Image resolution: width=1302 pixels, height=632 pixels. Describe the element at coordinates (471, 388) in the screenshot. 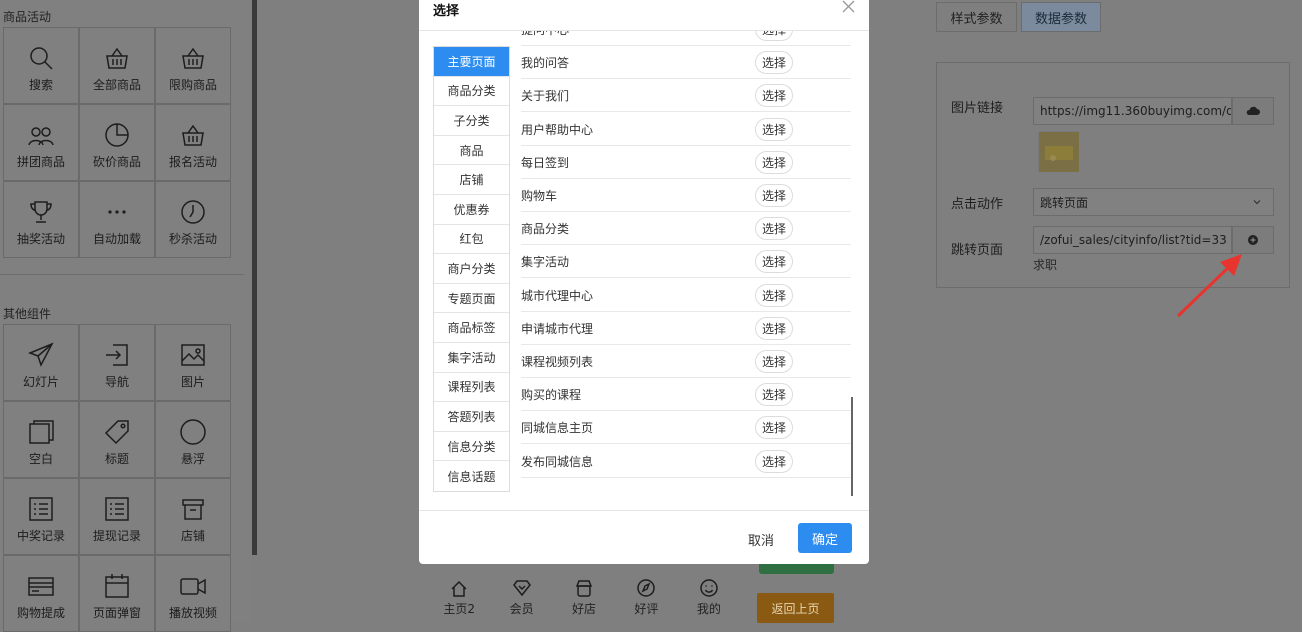

I see `category-item: 课程列表` at that location.